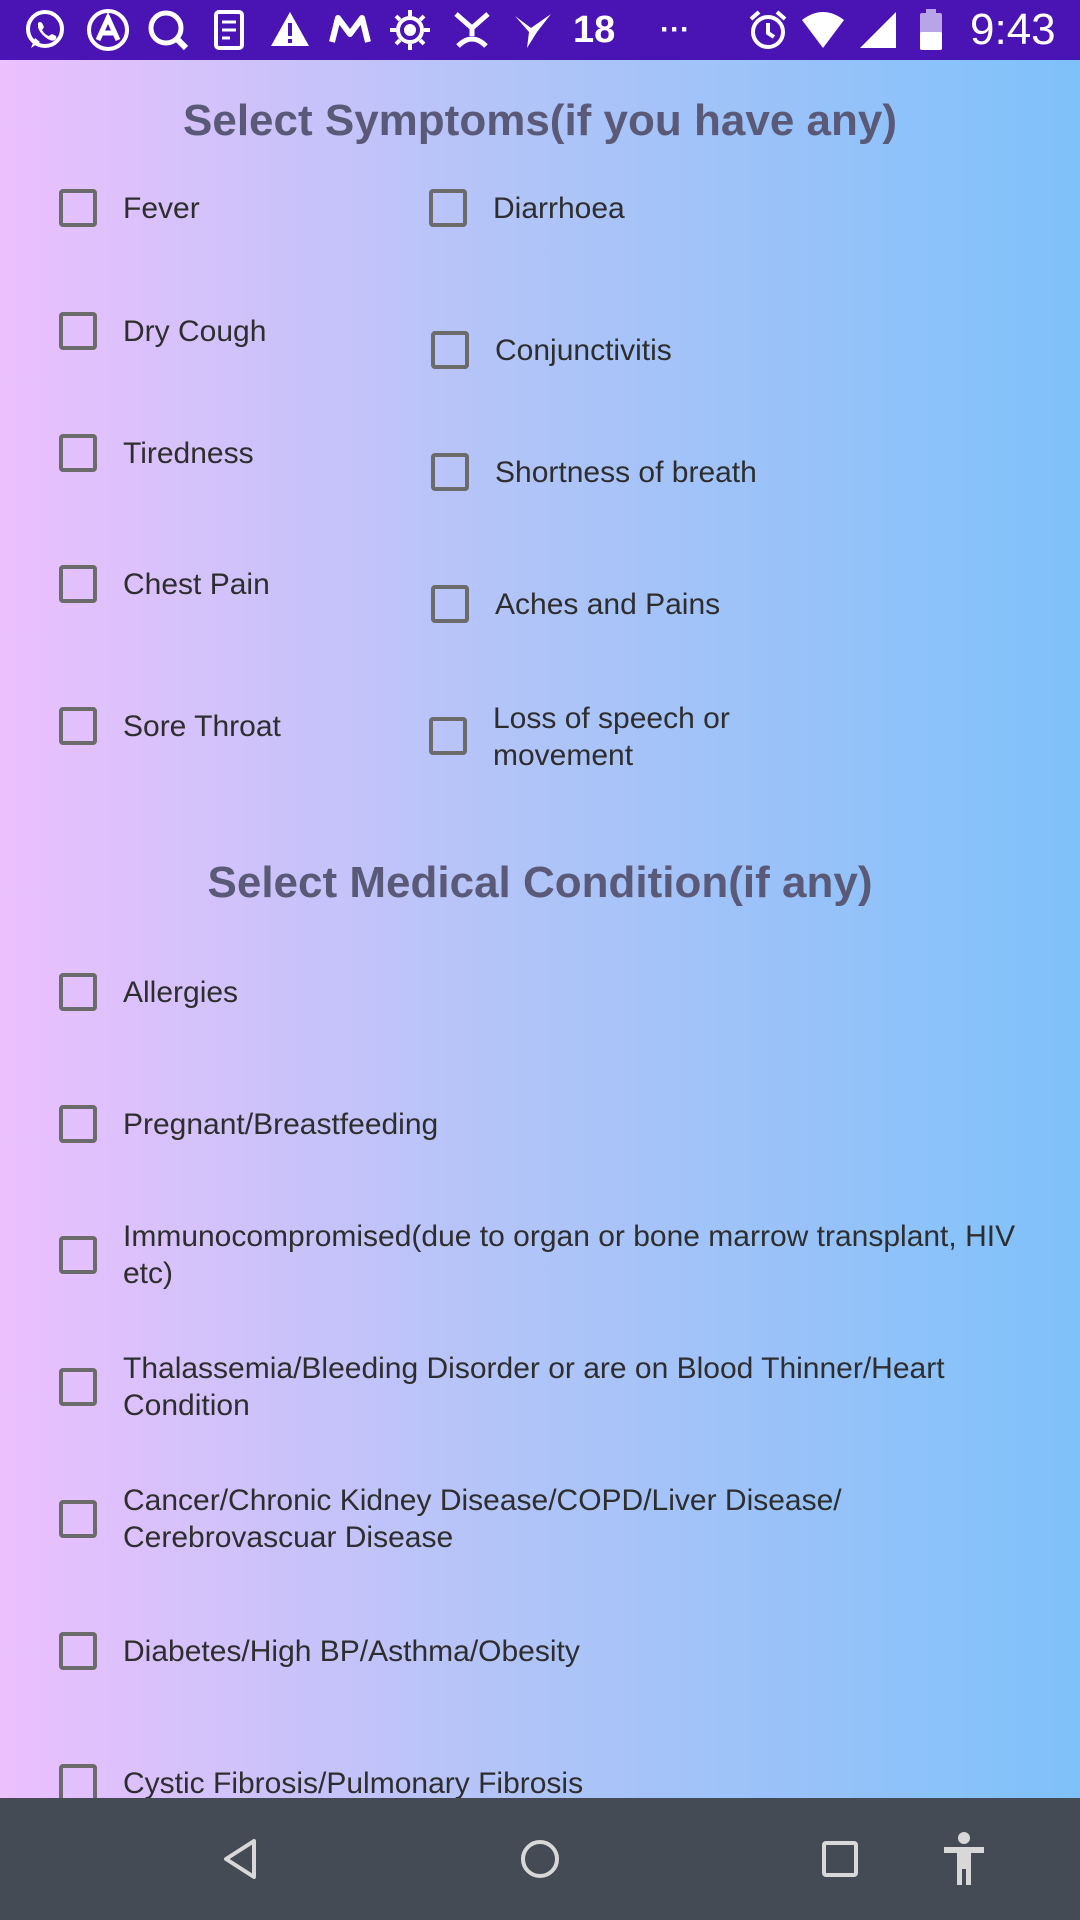 The width and height of the screenshot is (1080, 1920). What do you see at coordinates (768, 30) in the screenshot?
I see `alarm-icon` at bounding box center [768, 30].